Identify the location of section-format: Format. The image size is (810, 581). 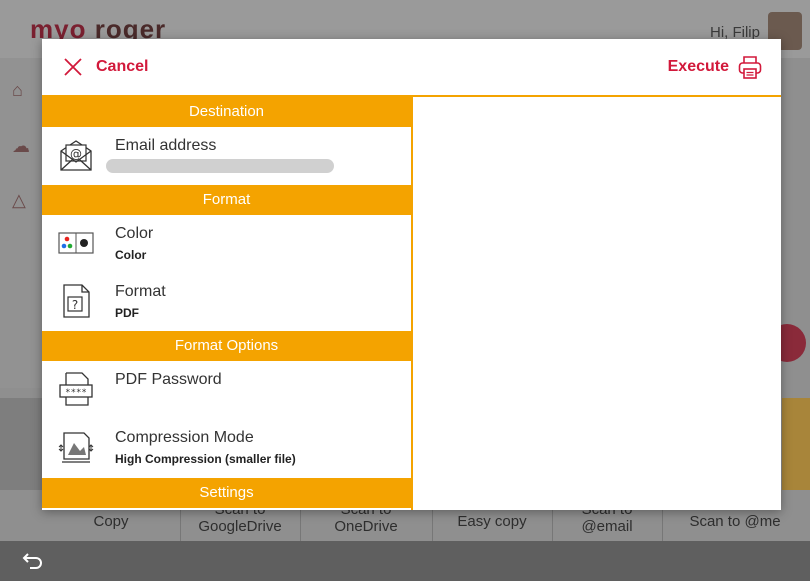
(226, 200).